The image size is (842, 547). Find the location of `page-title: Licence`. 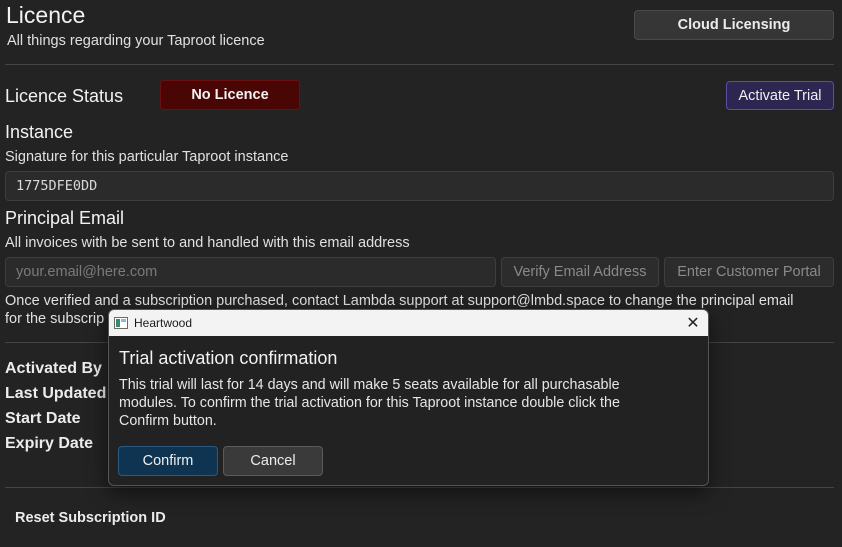

page-title: Licence is located at coordinates (46, 15).